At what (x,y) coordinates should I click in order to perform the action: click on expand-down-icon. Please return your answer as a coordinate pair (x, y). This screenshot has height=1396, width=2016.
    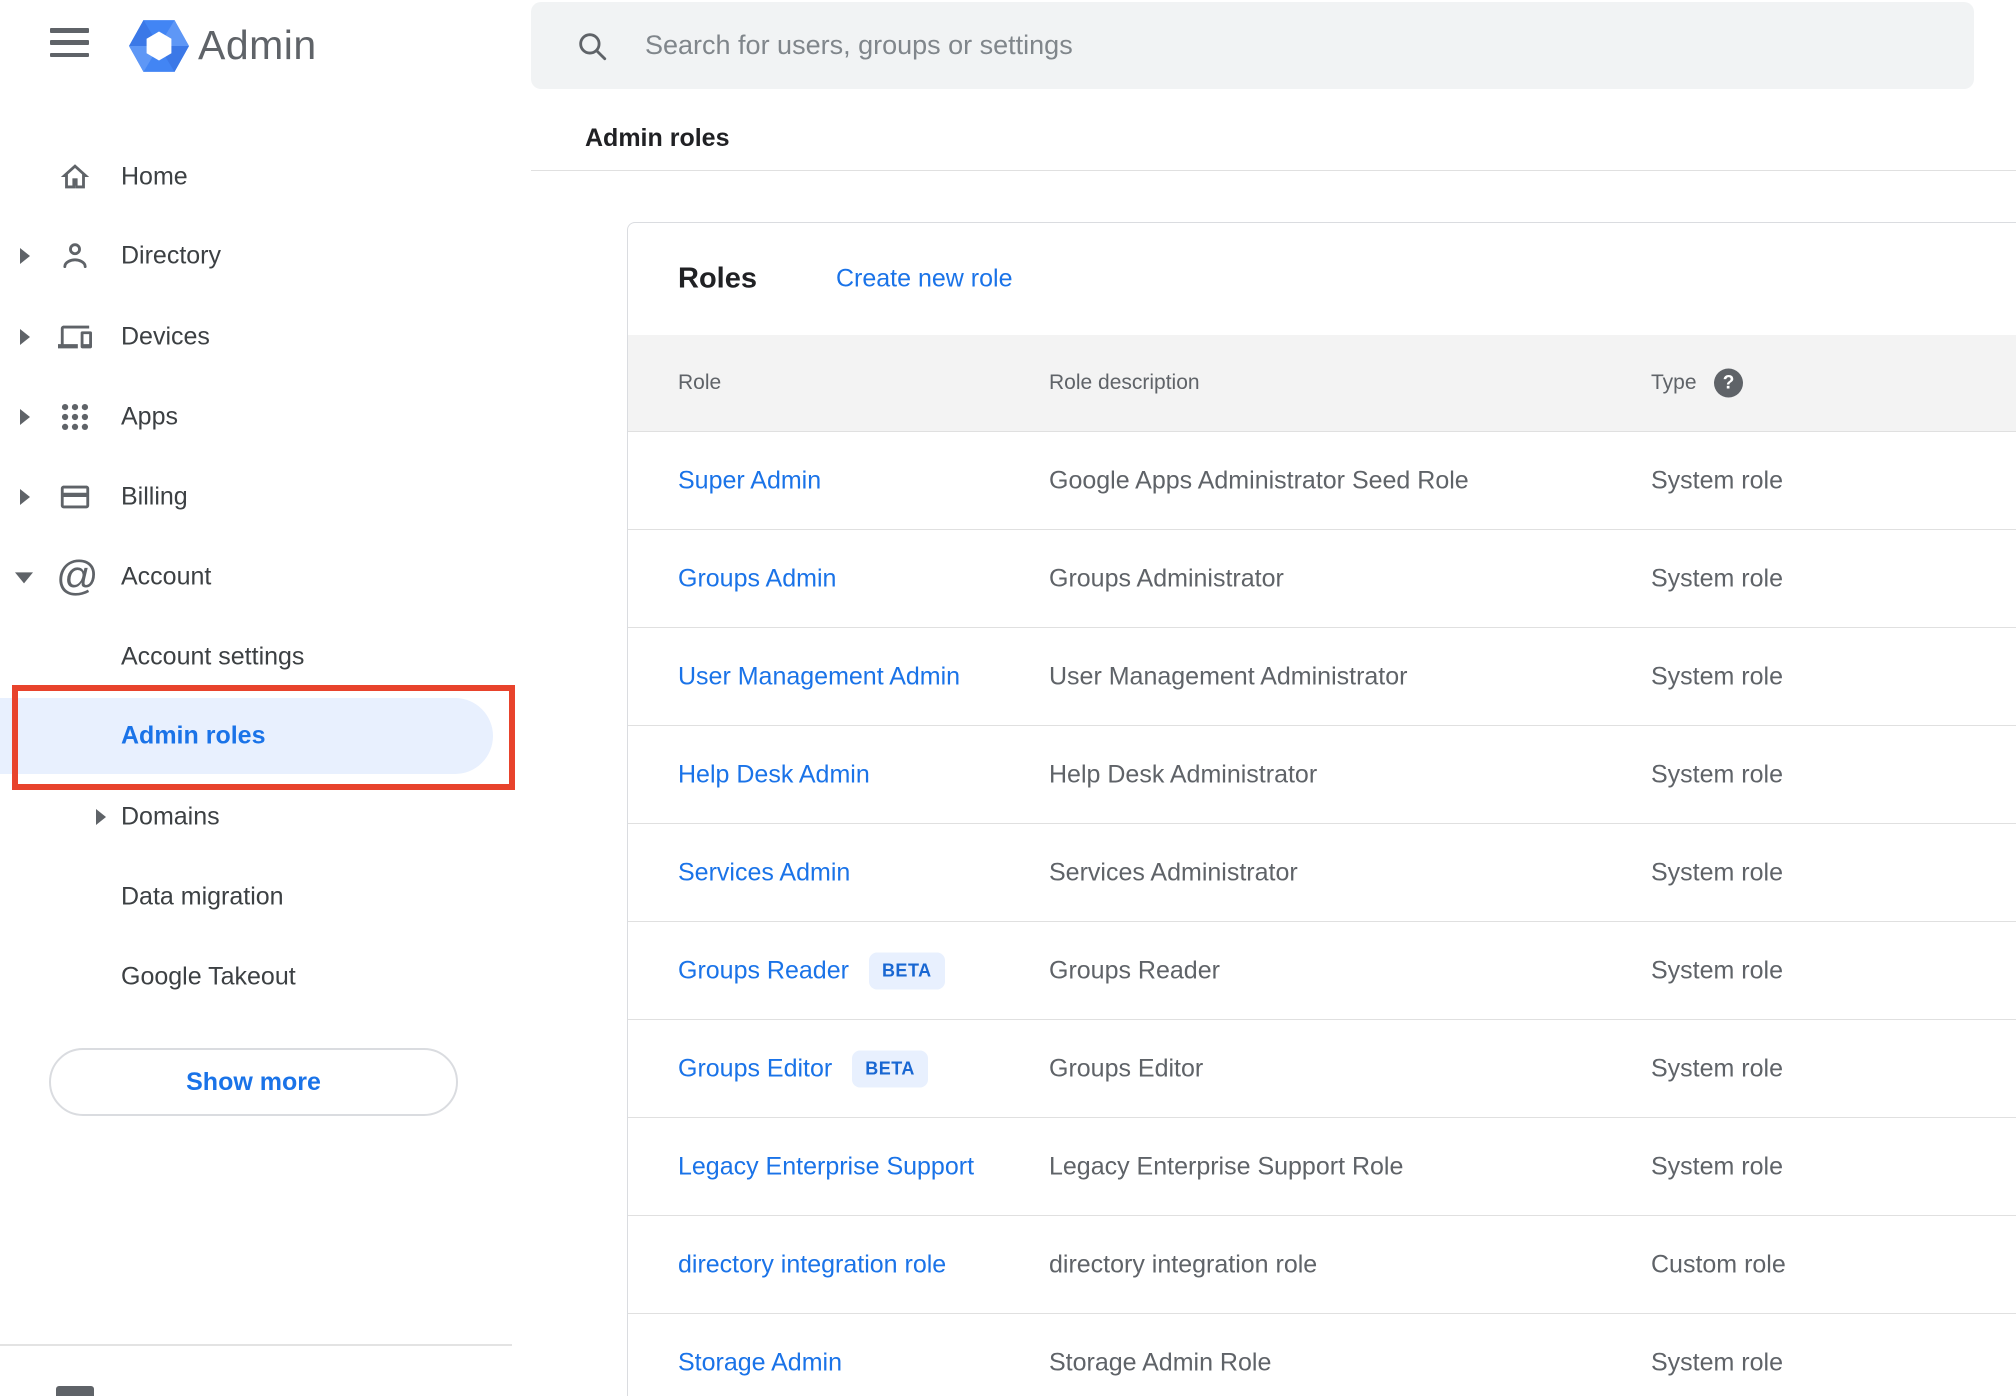
    Looking at the image, I should click on (24, 578).